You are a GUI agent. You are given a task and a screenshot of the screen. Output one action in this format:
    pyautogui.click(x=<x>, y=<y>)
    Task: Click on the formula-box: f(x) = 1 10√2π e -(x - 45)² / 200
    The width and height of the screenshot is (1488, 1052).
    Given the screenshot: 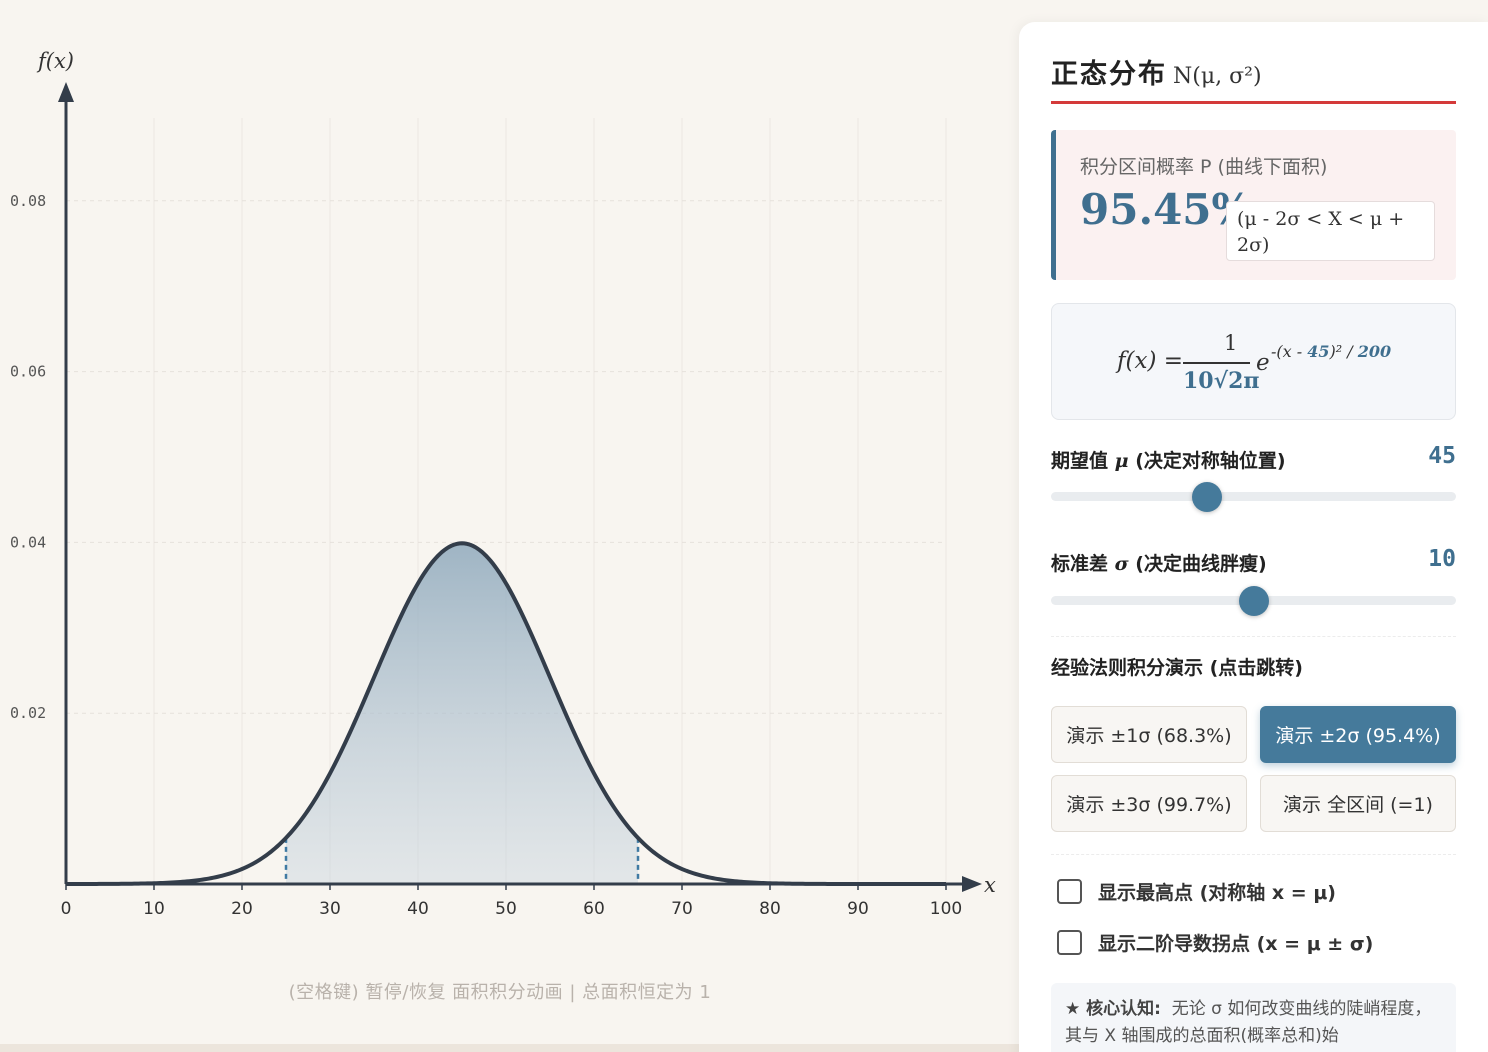 What is the action you would take?
    pyautogui.click(x=1253, y=361)
    